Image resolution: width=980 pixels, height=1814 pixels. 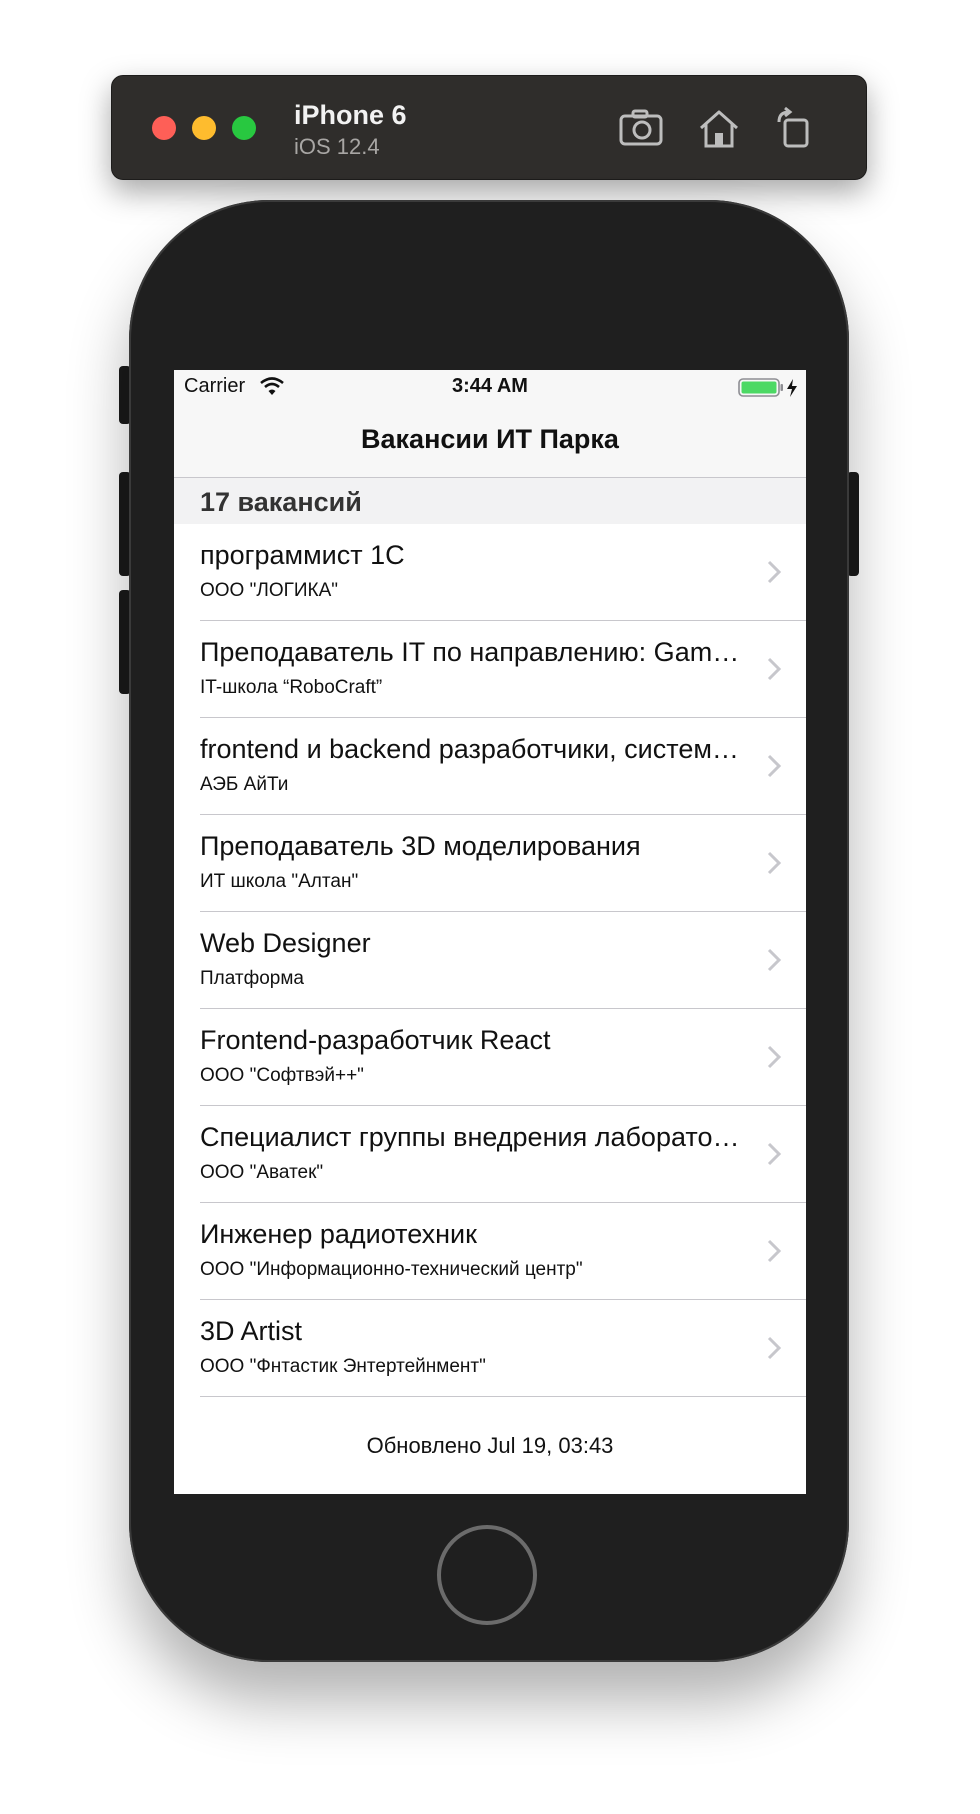 I want to click on list-item: программист 1С ООО "ЛОГИКА", so click(x=490, y=572).